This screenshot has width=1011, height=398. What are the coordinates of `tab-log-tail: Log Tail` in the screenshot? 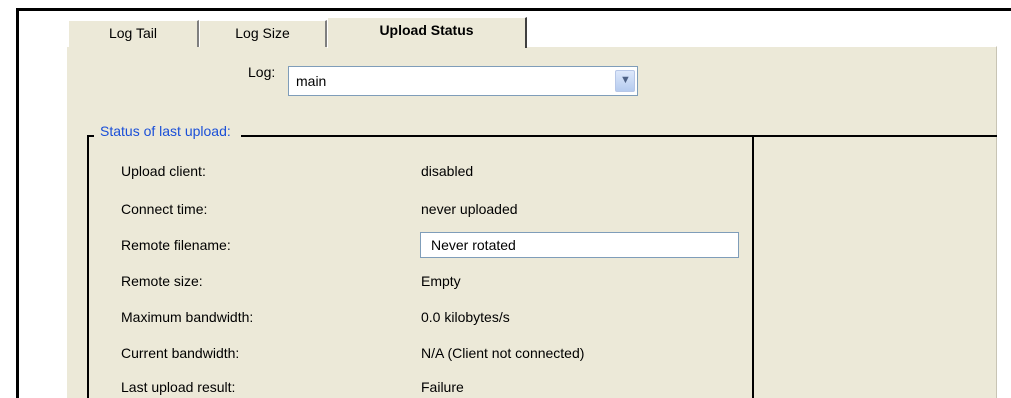 It's located at (133, 33).